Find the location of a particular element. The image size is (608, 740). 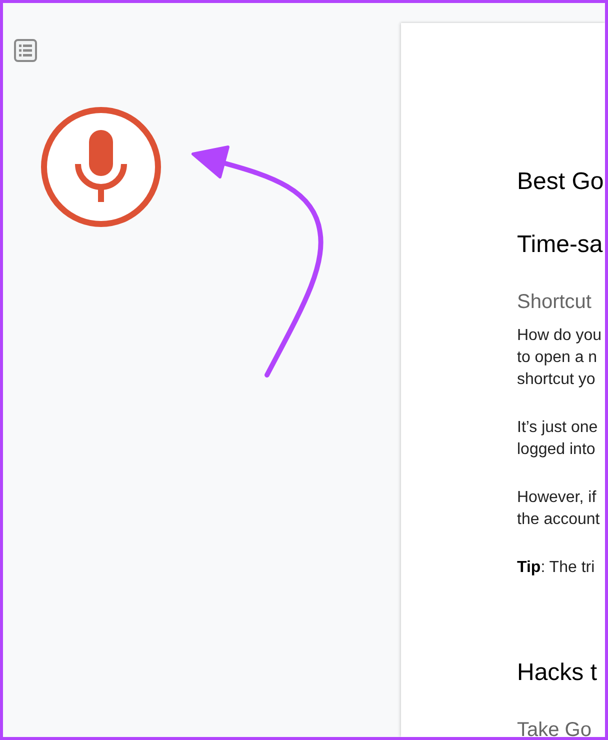

document-subheading: Shortcut is located at coordinates (554, 302).